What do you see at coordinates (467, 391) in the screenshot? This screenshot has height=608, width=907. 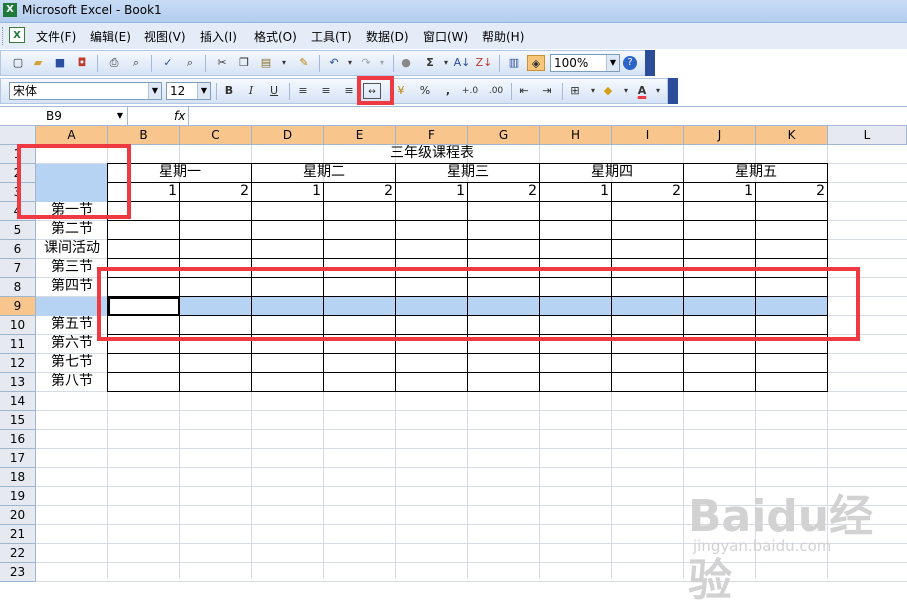 I see `table-border-horizontal` at bounding box center [467, 391].